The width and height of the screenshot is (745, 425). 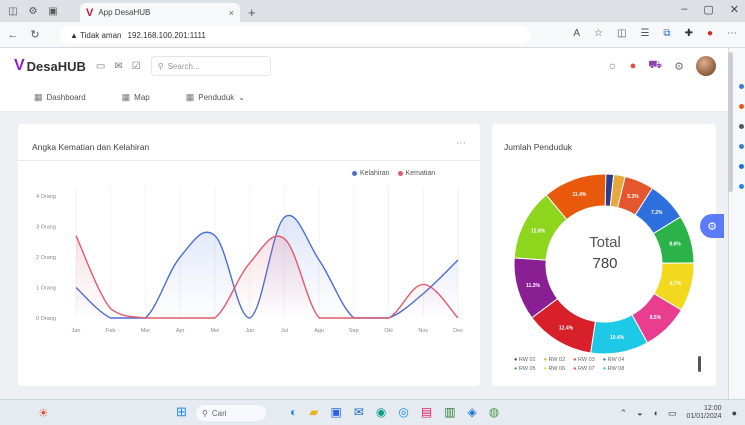 I want to click on legend-scrollbar, so click(x=699, y=364).